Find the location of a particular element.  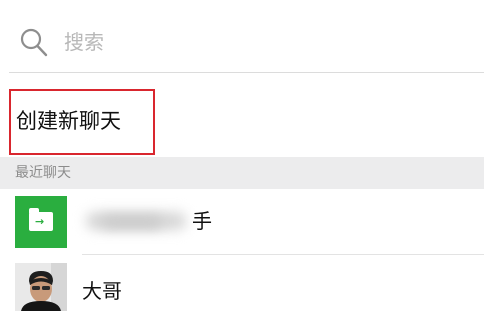

search-icon is located at coordinates (34, 42).